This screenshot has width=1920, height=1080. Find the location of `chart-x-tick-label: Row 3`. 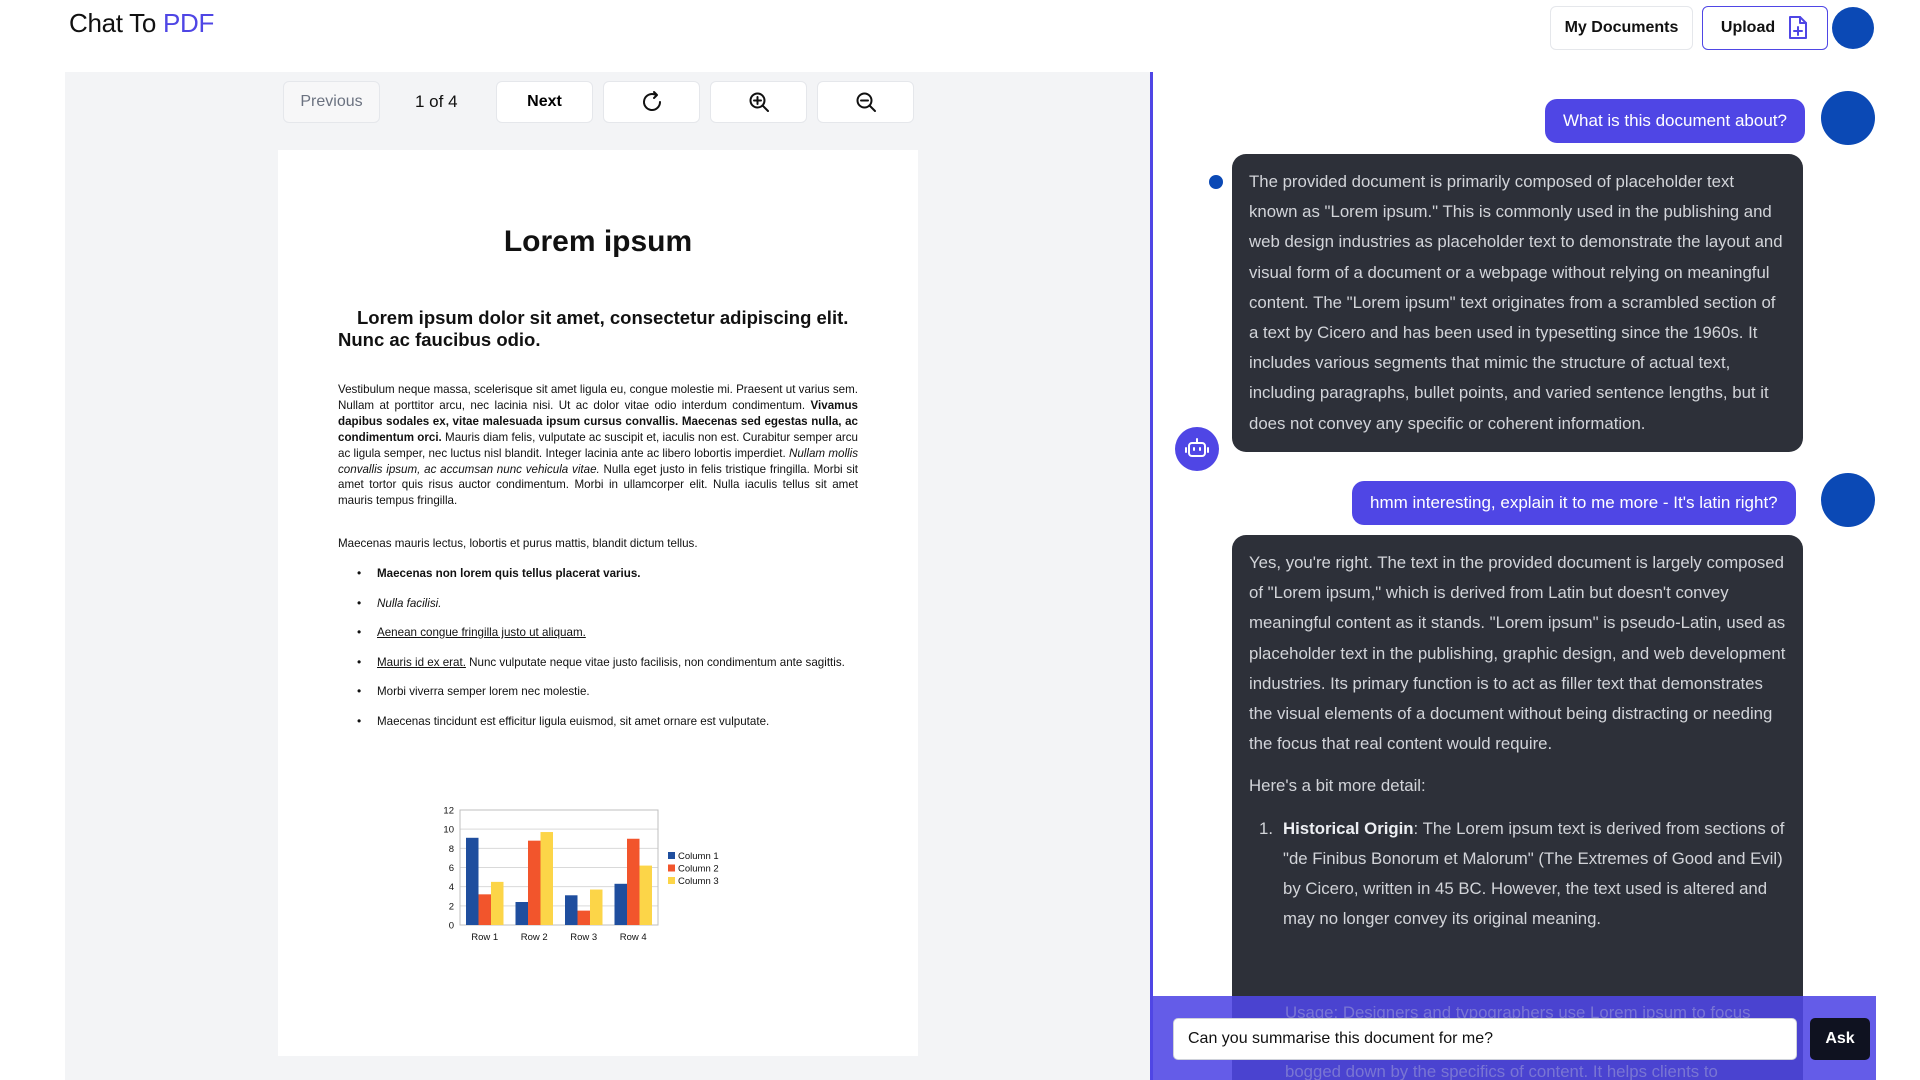

chart-x-tick-label: Row 3 is located at coordinates (583, 937).